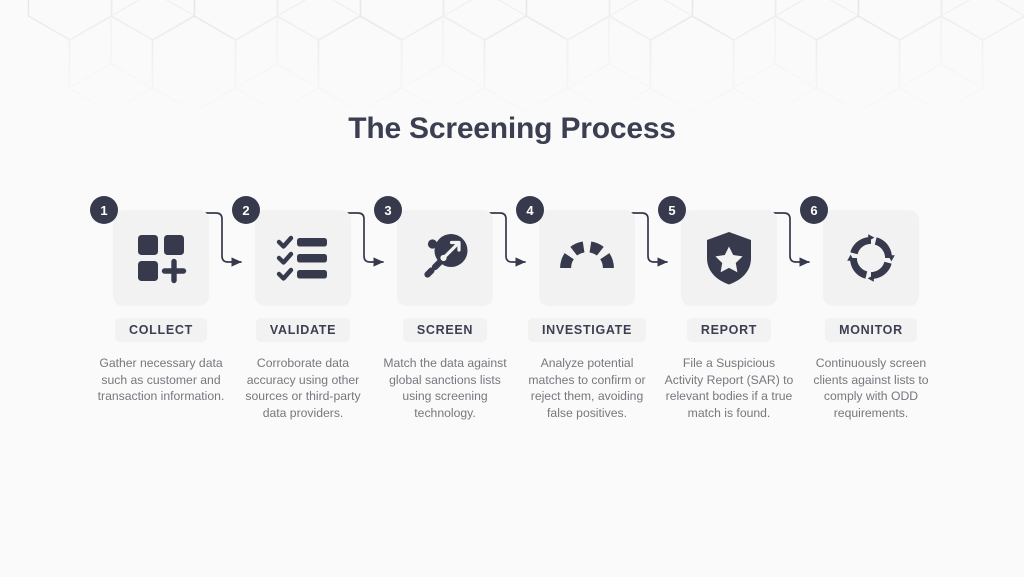  I want to click on step-number-badge-4: 4, so click(530, 210).